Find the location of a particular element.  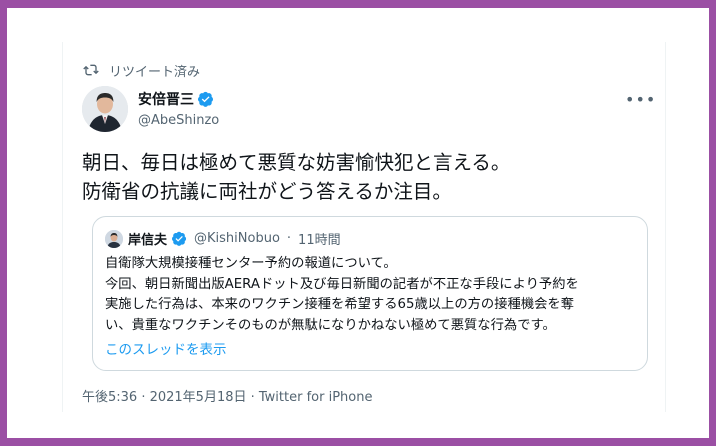

more-horizontal-icon: ••• is located at coordinates (641, 99).